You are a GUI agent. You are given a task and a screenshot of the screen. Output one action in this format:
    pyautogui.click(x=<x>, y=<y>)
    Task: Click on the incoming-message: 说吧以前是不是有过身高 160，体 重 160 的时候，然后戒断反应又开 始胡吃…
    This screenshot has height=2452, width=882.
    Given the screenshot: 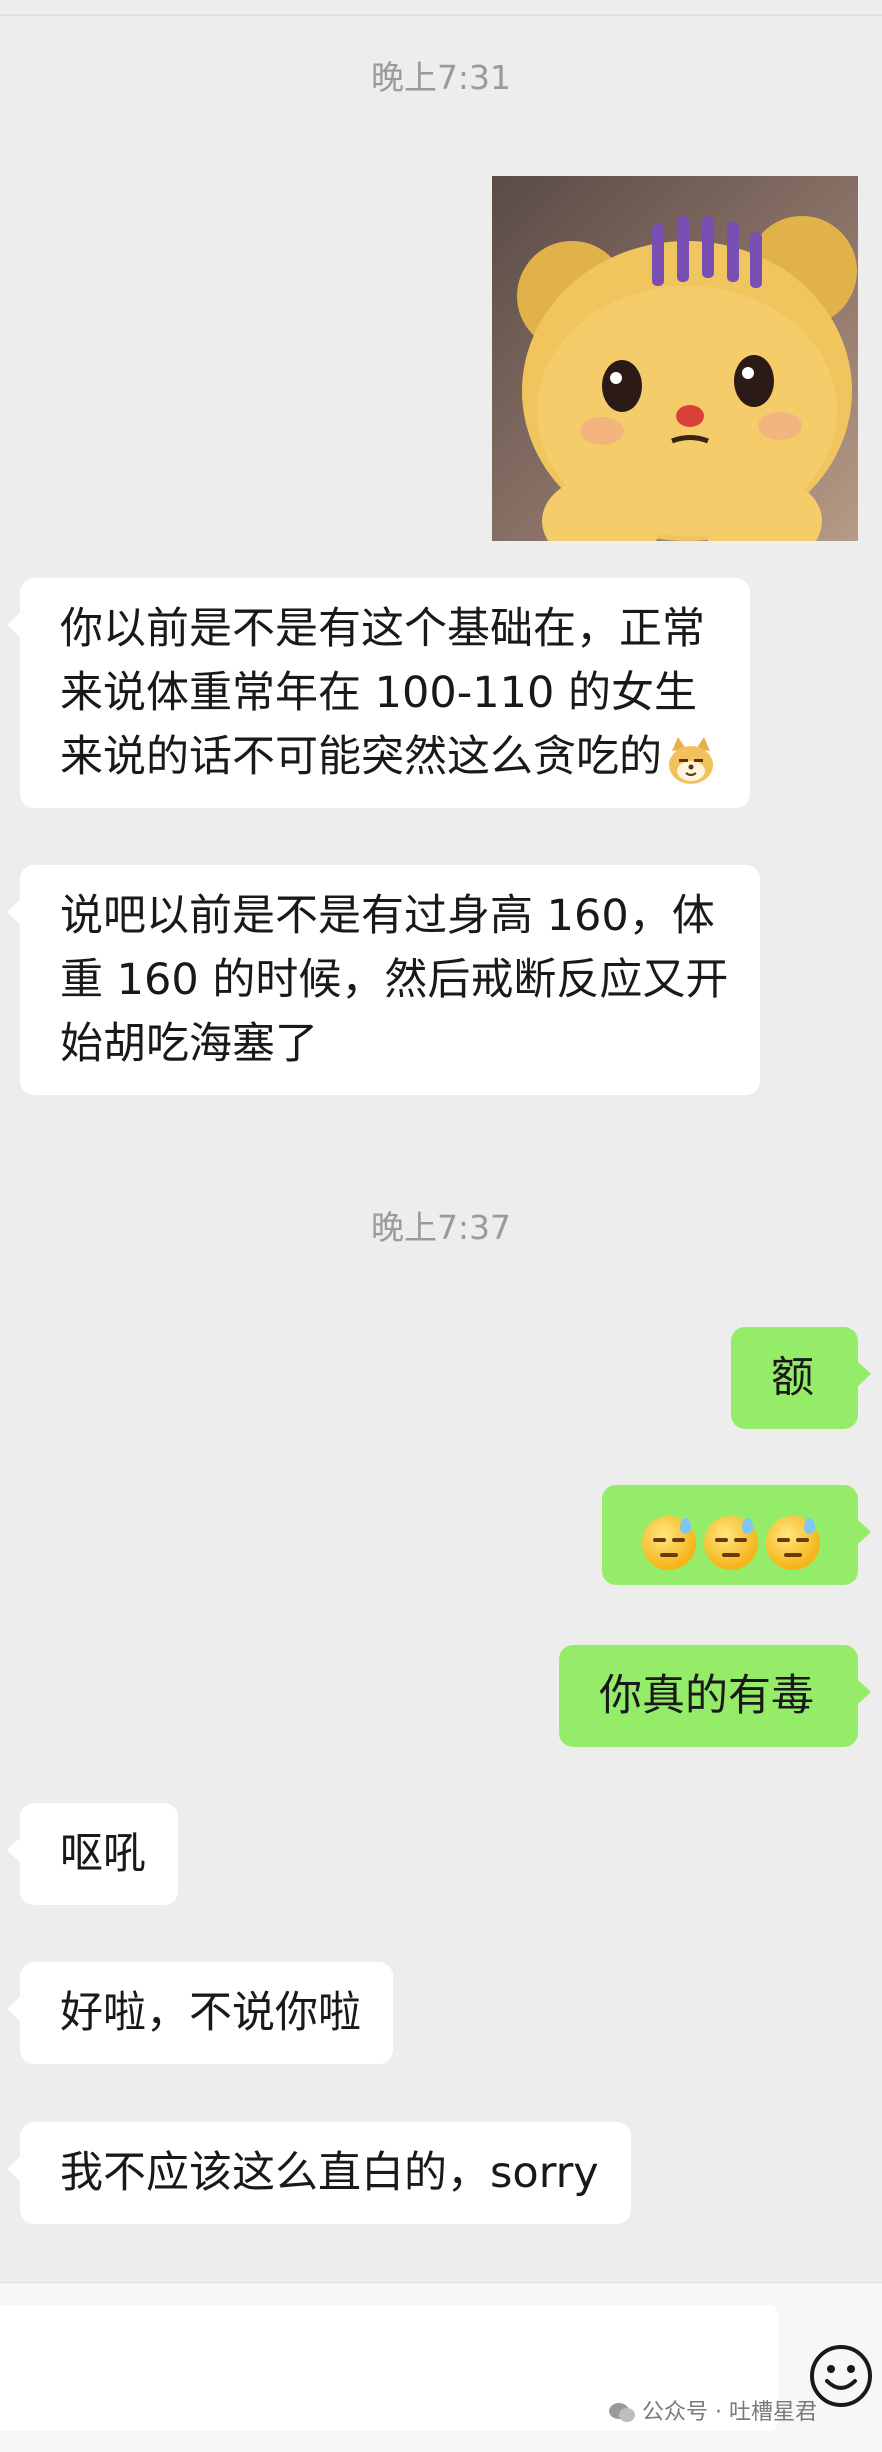 What is the action you would take?
    pyautogui.click(x=383, y=980)
    